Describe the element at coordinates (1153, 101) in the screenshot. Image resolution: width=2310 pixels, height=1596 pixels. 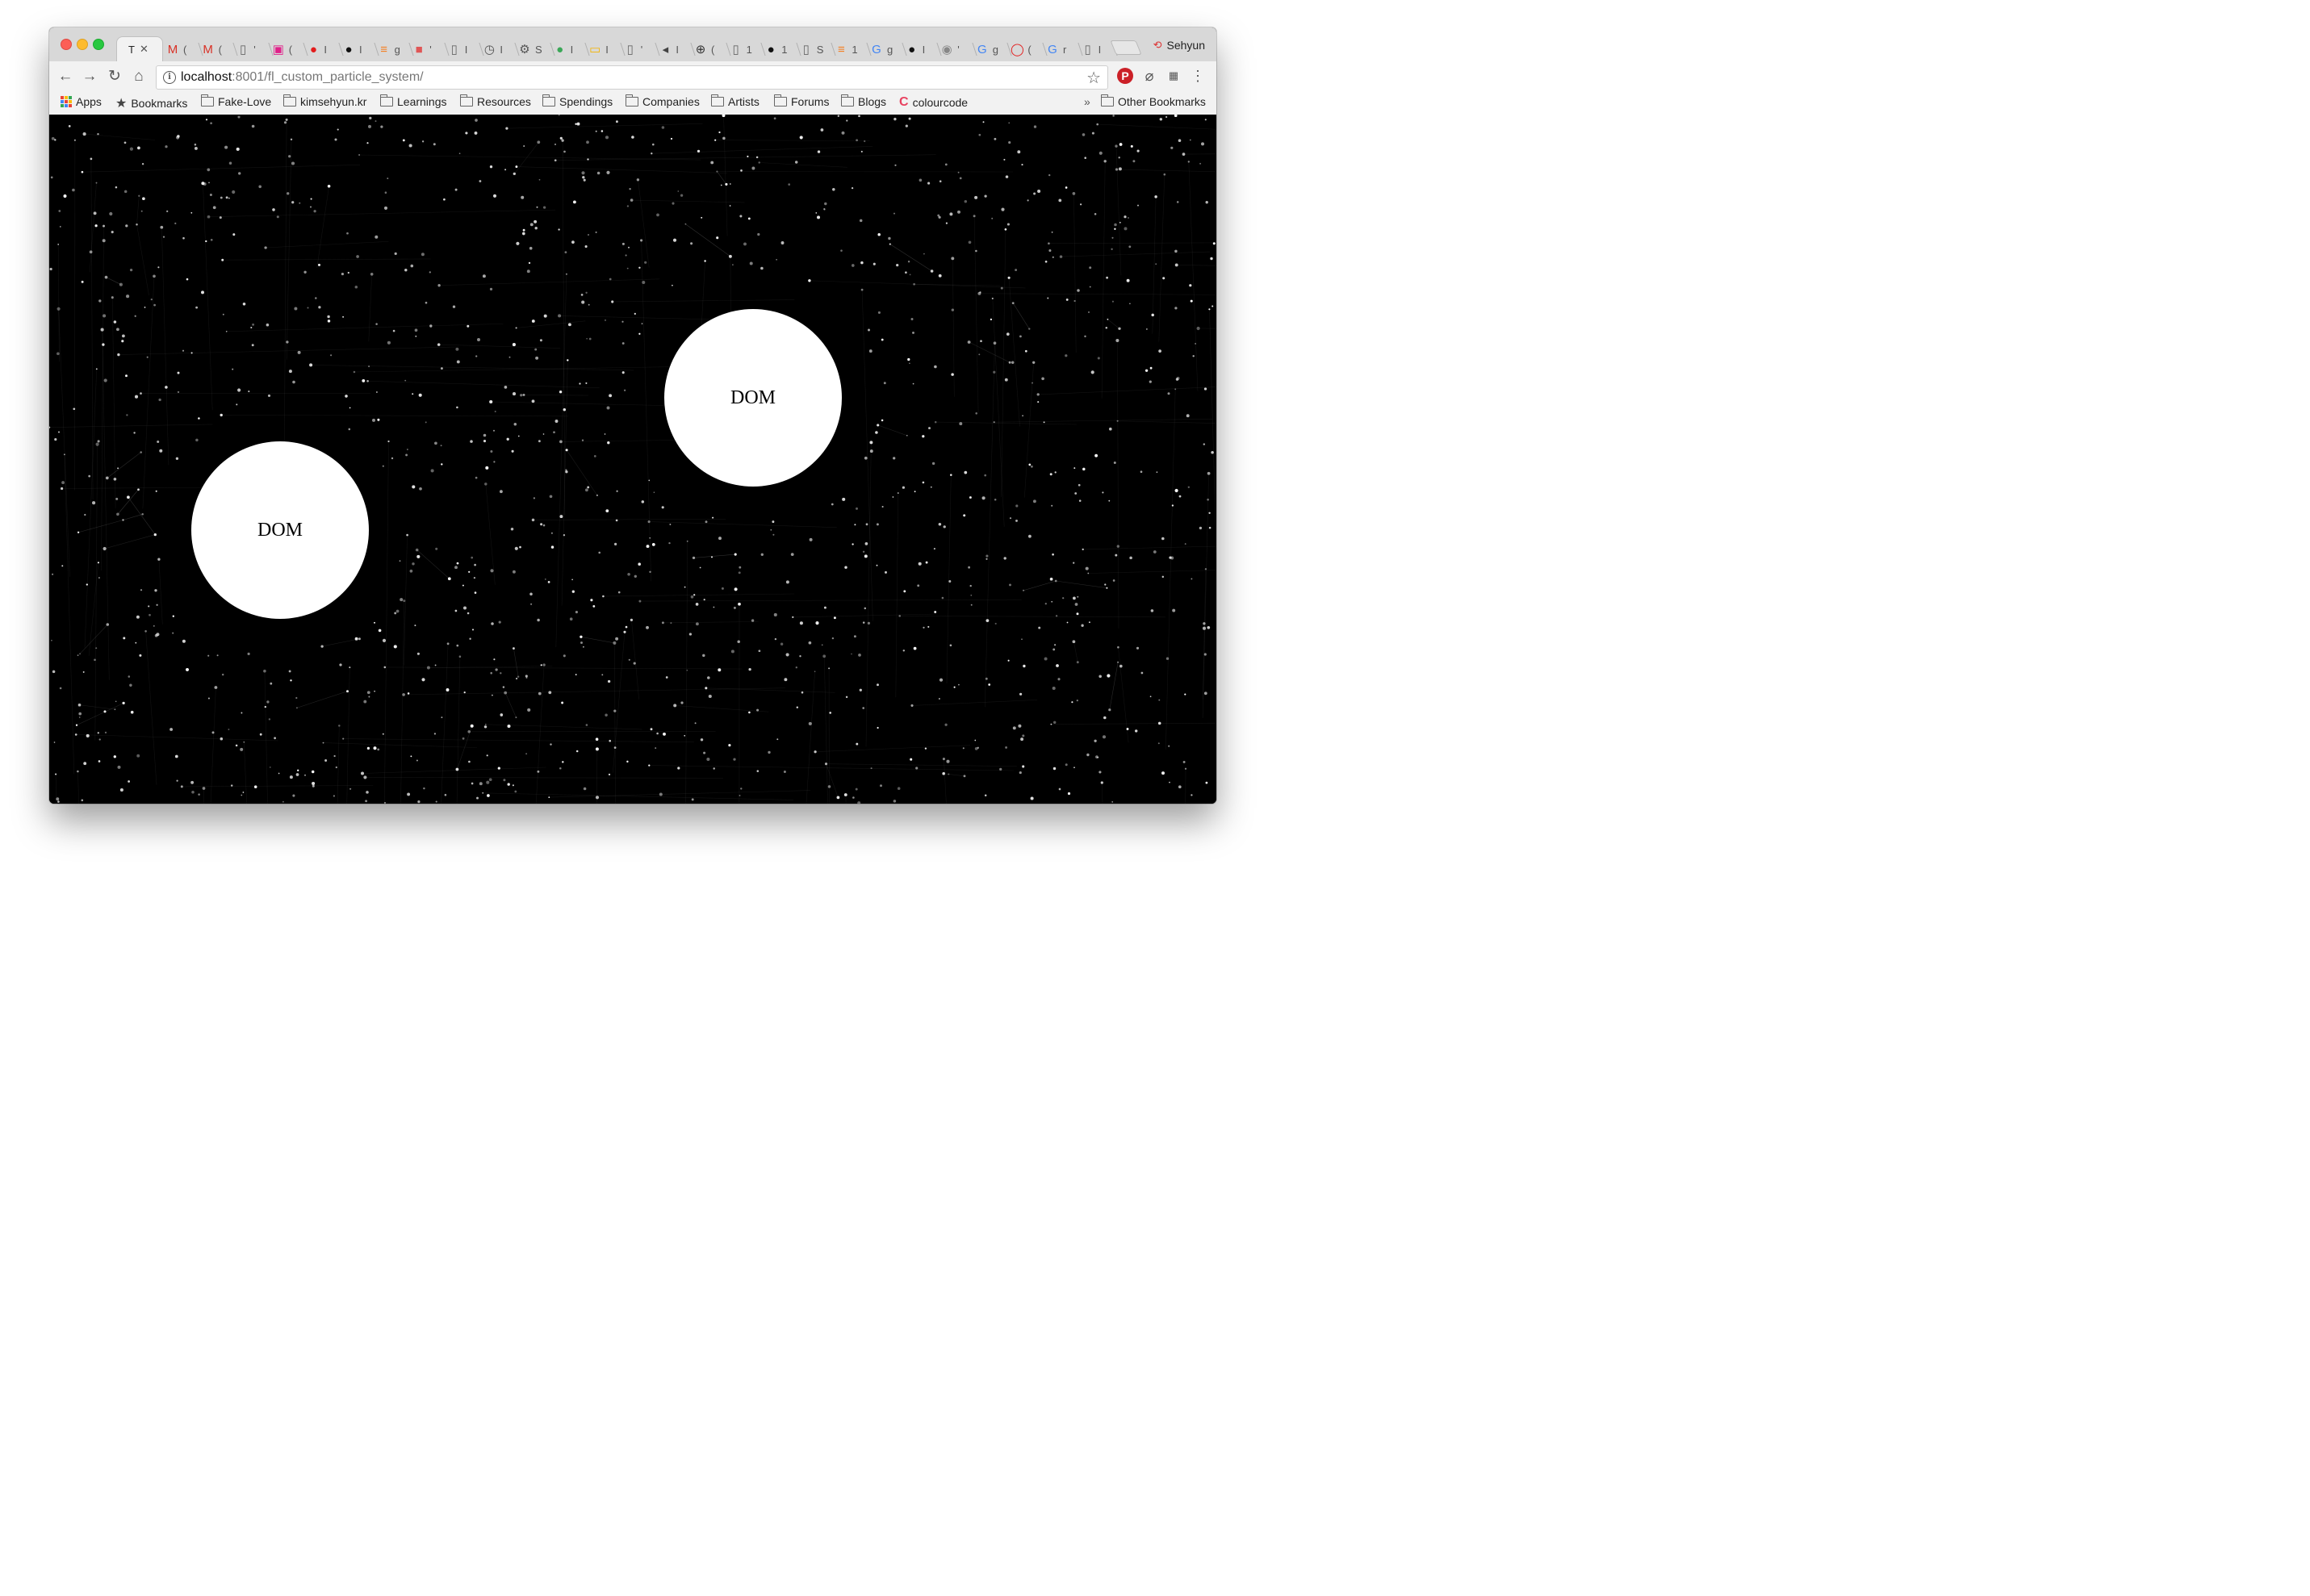
I see `bookmark-other-bookmarks: Other Bookmarks` at that location.